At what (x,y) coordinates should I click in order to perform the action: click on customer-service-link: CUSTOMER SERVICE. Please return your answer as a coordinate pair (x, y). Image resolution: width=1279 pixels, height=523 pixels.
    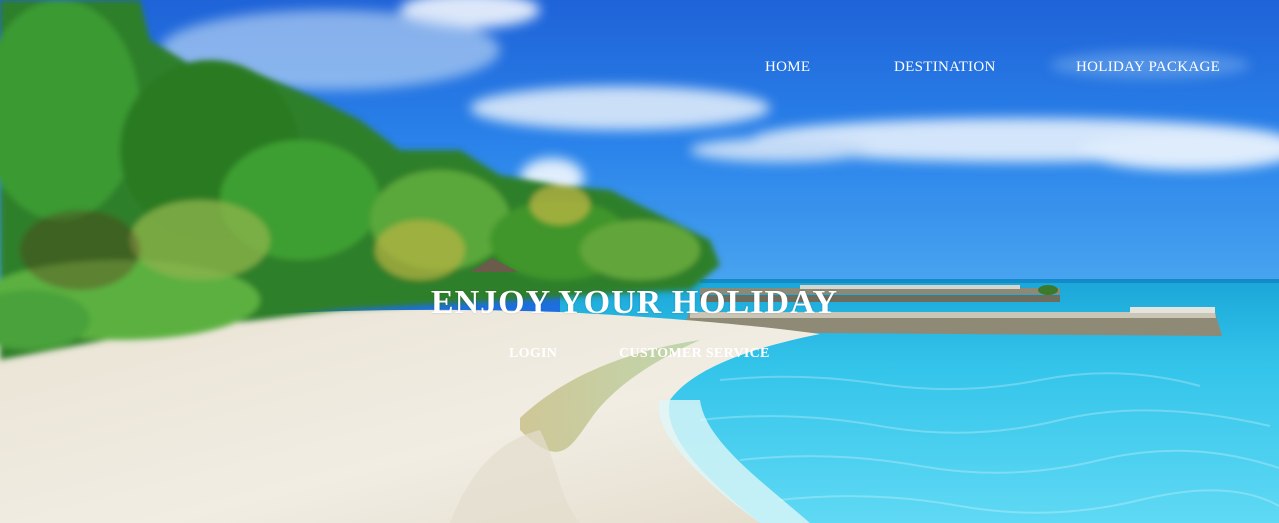
    Looking at the image, I should click on (694, 354).